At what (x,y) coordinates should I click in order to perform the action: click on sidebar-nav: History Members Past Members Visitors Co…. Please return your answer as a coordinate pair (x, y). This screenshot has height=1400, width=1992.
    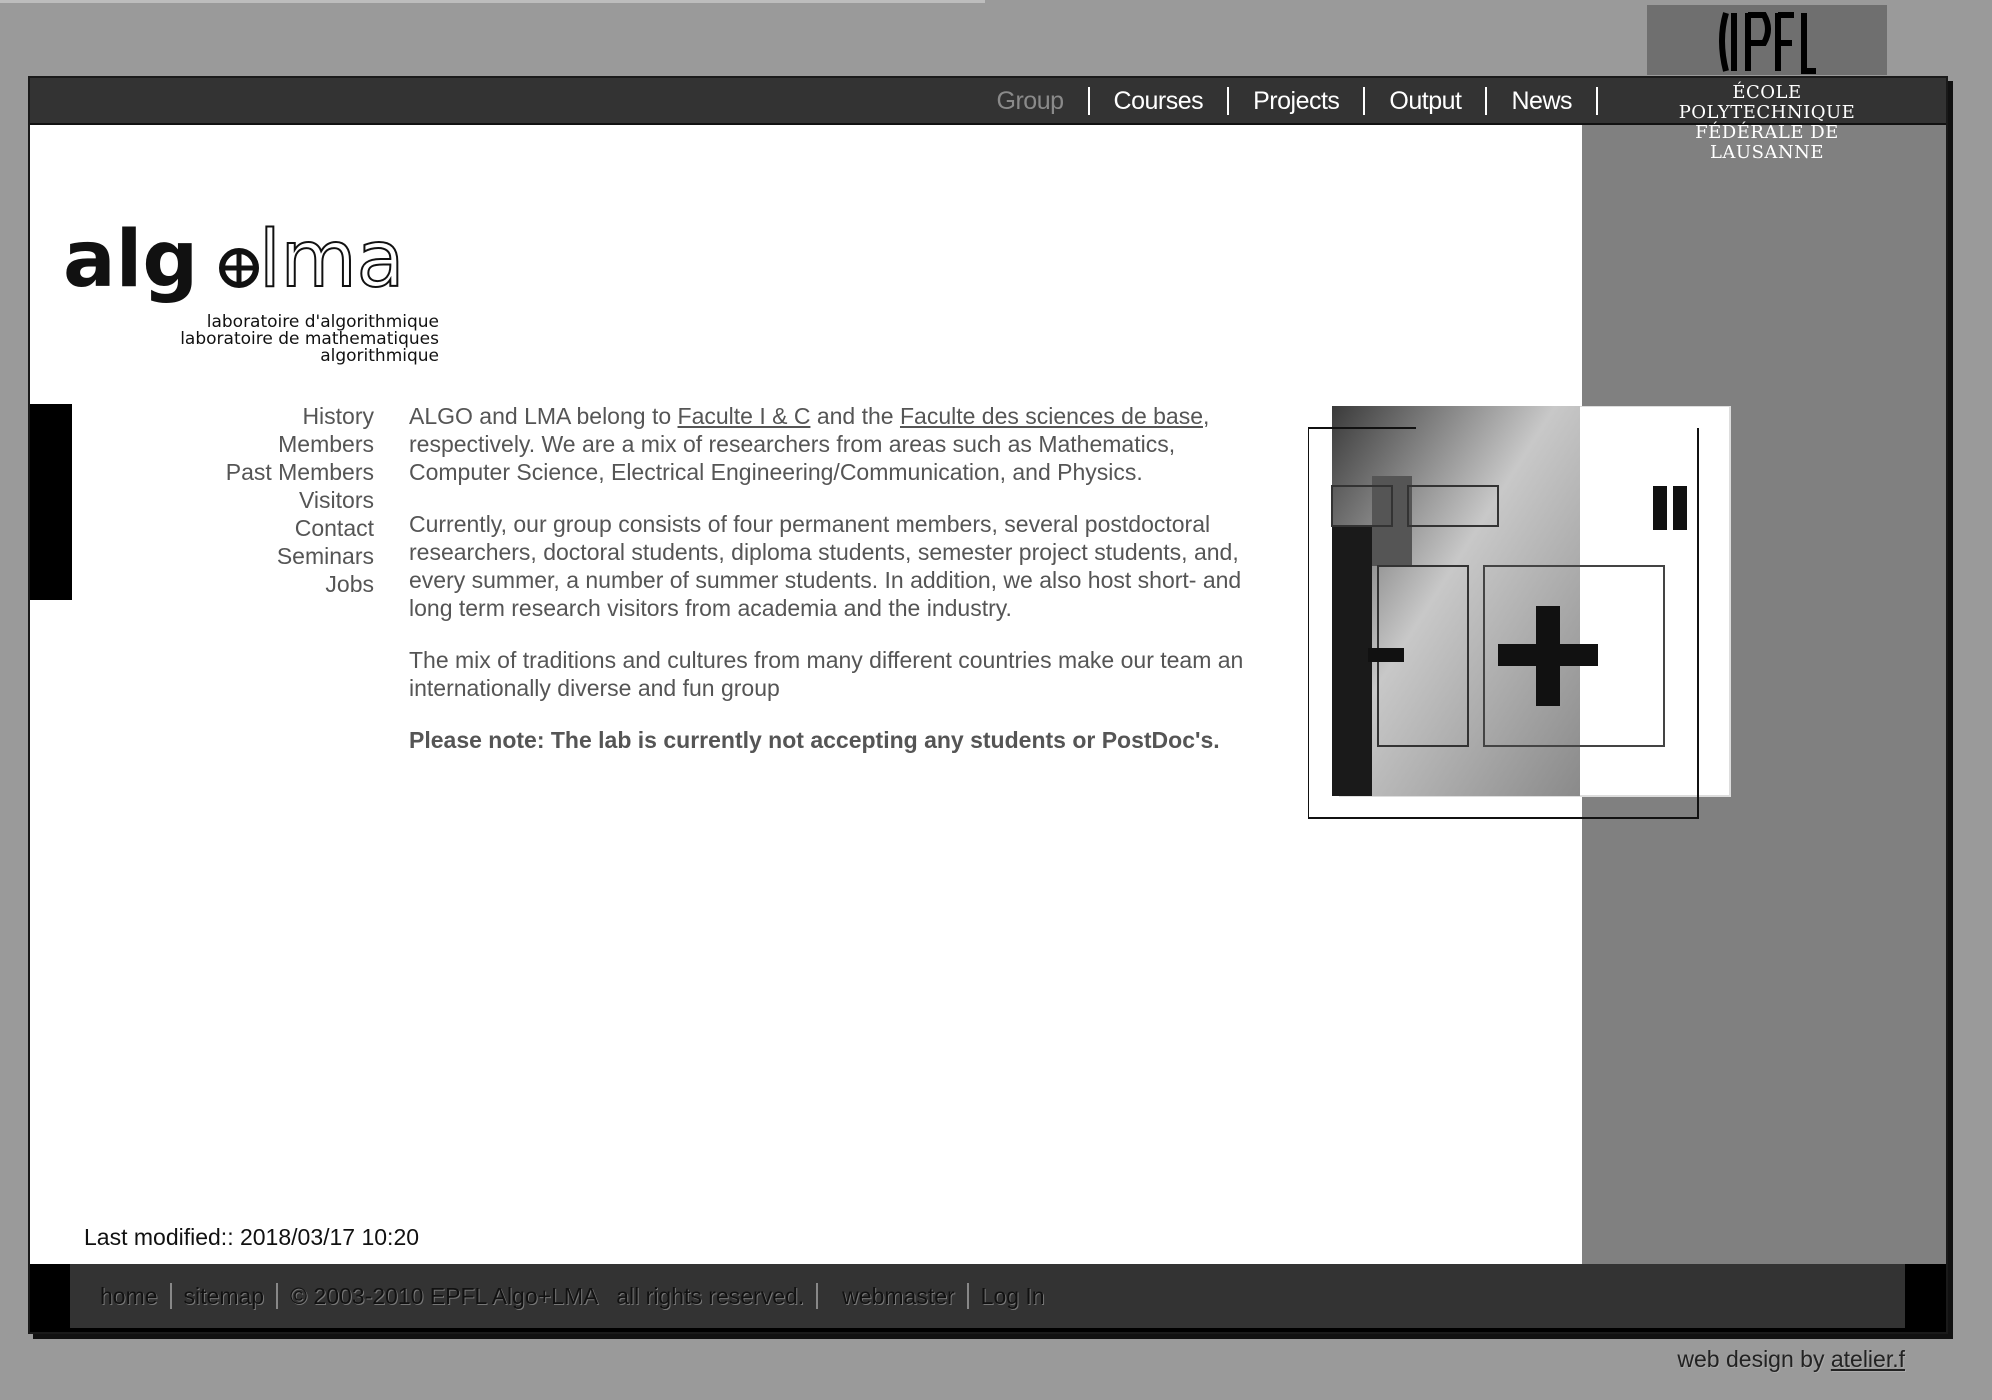
    Looking at the image, I should click on (300, 500).